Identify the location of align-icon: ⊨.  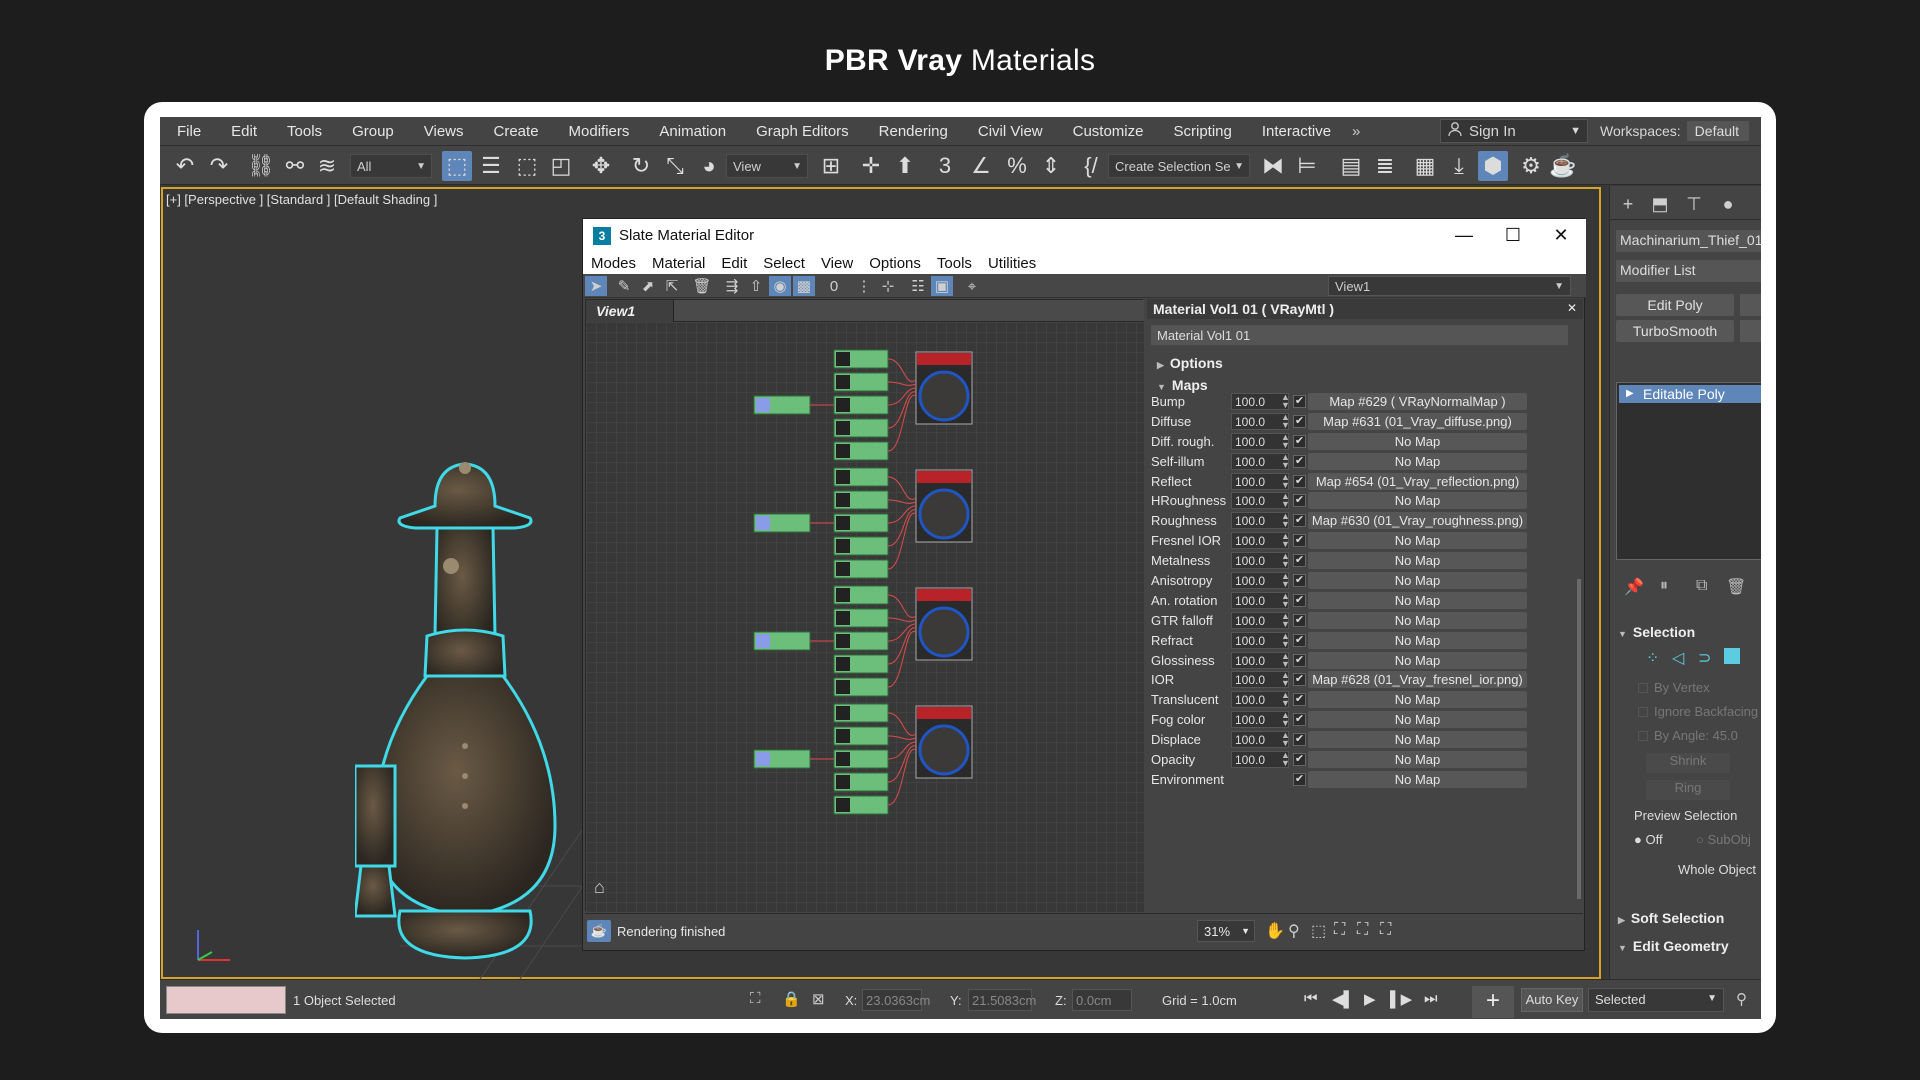
(1307, 166).